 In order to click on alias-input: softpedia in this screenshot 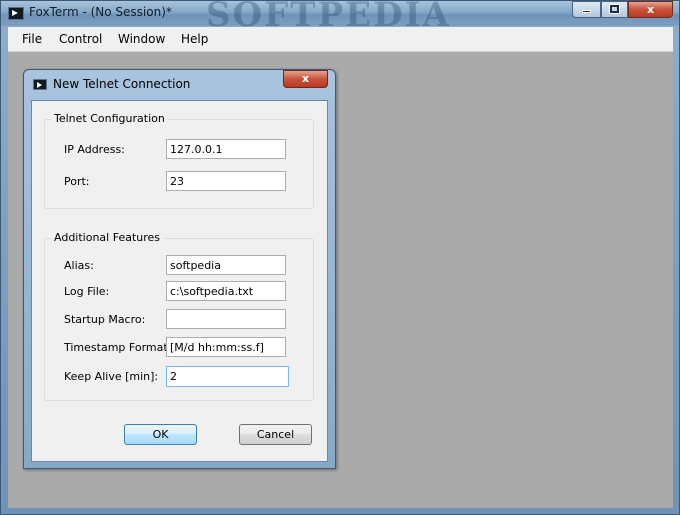, I will do `click(226, 265)`.